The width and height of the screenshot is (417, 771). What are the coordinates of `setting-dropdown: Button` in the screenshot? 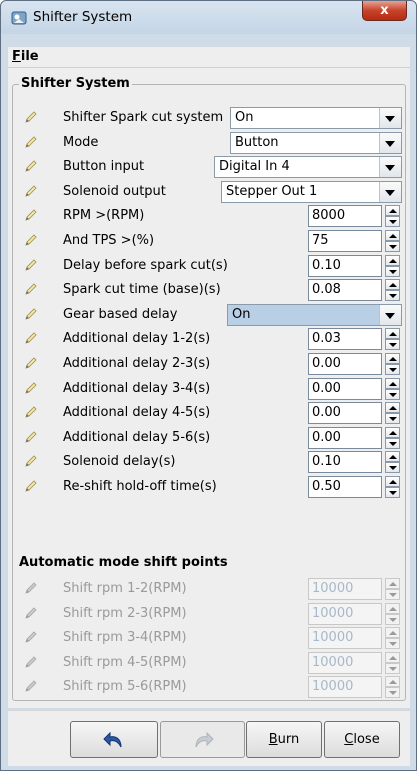 It's located at (316, 142).